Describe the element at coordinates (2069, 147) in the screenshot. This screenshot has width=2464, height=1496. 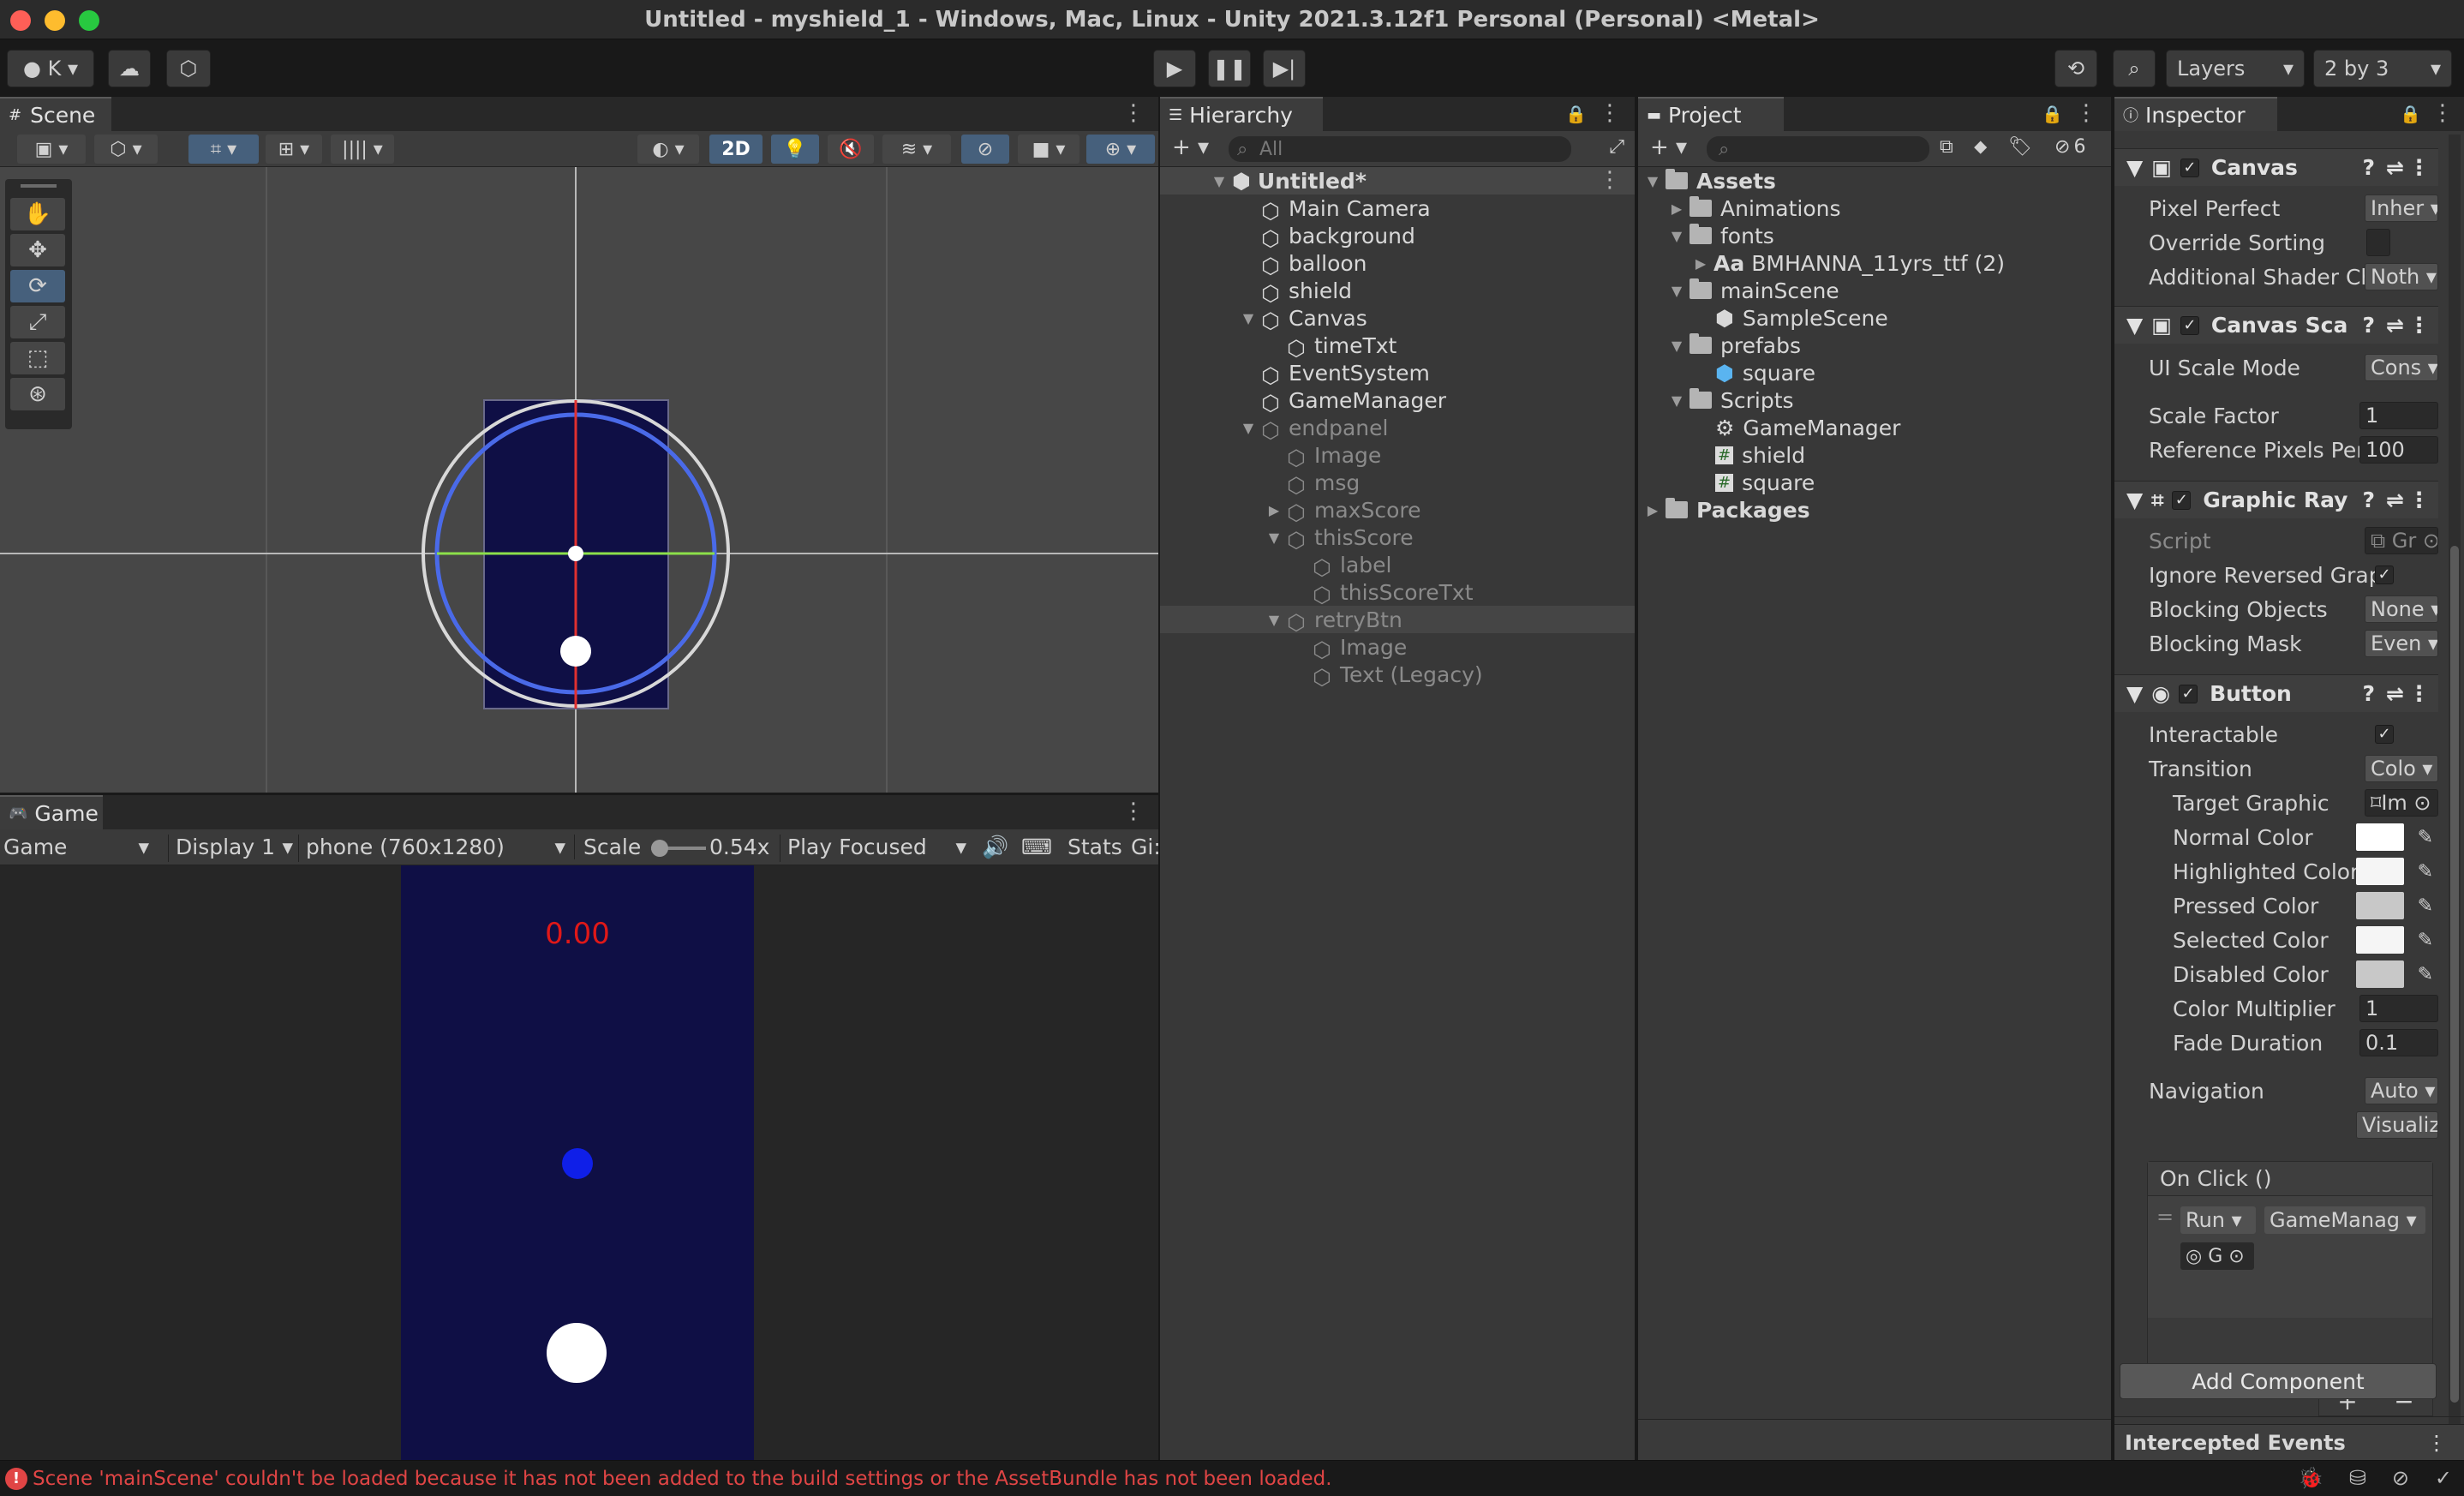
I see `hidden-packages-toggle: ⊘ 6` at that location.